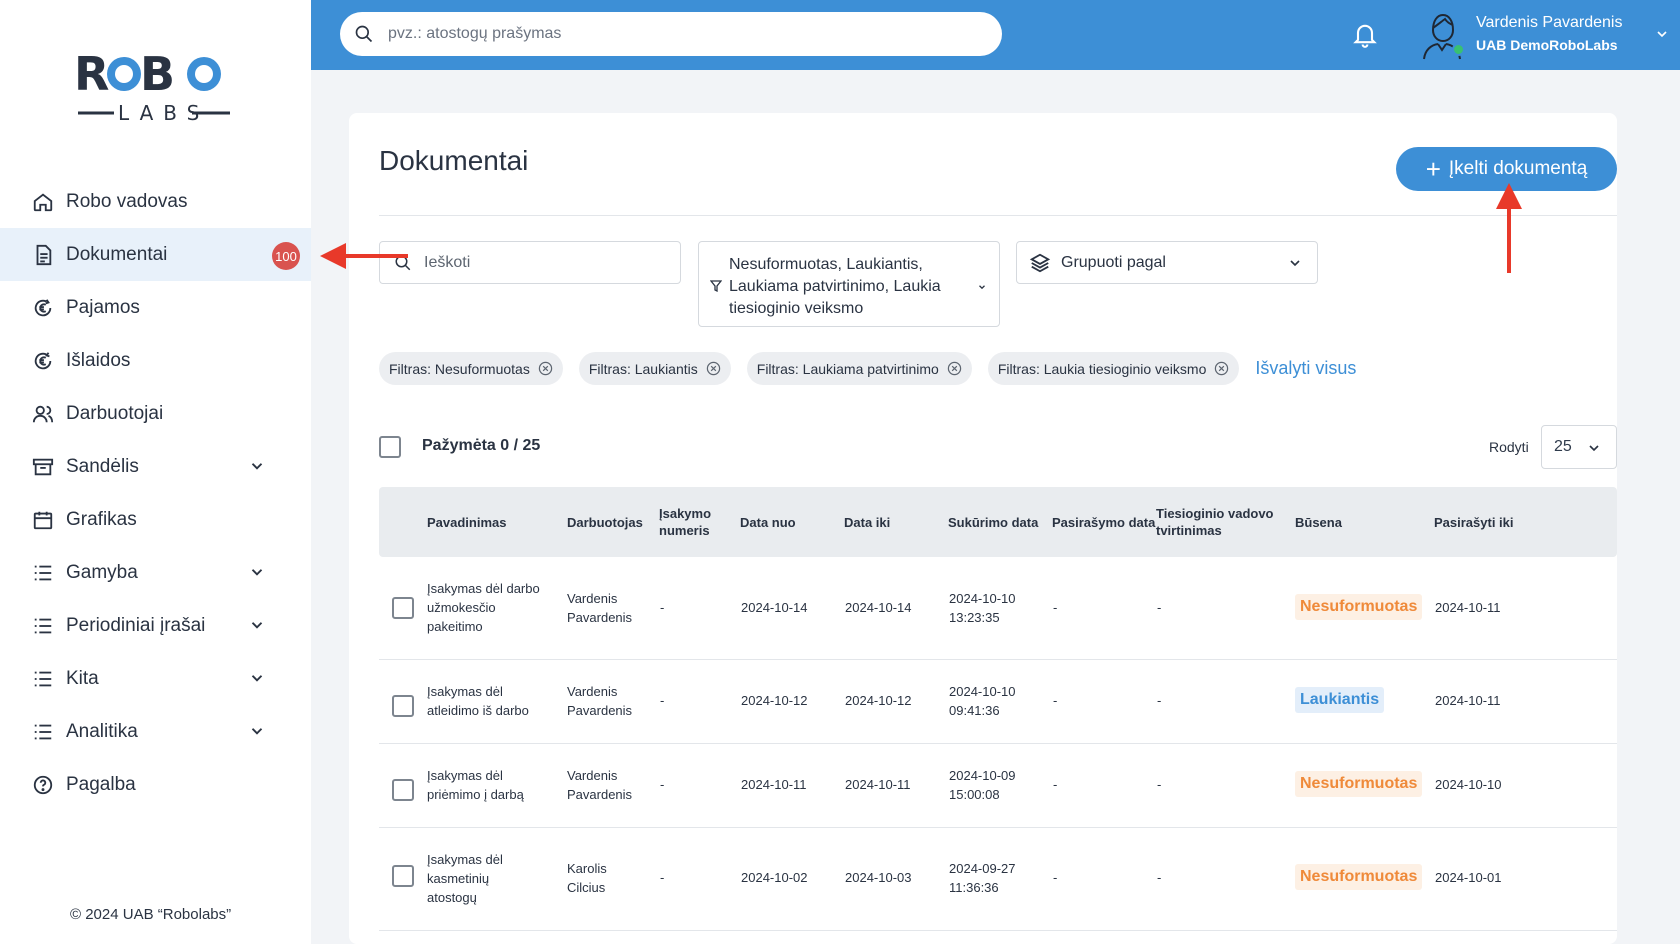 The image size is (1680, 944). I want to click on column-header: Tiesioginio vadovo tvirtinimas, so click(1218, 522).